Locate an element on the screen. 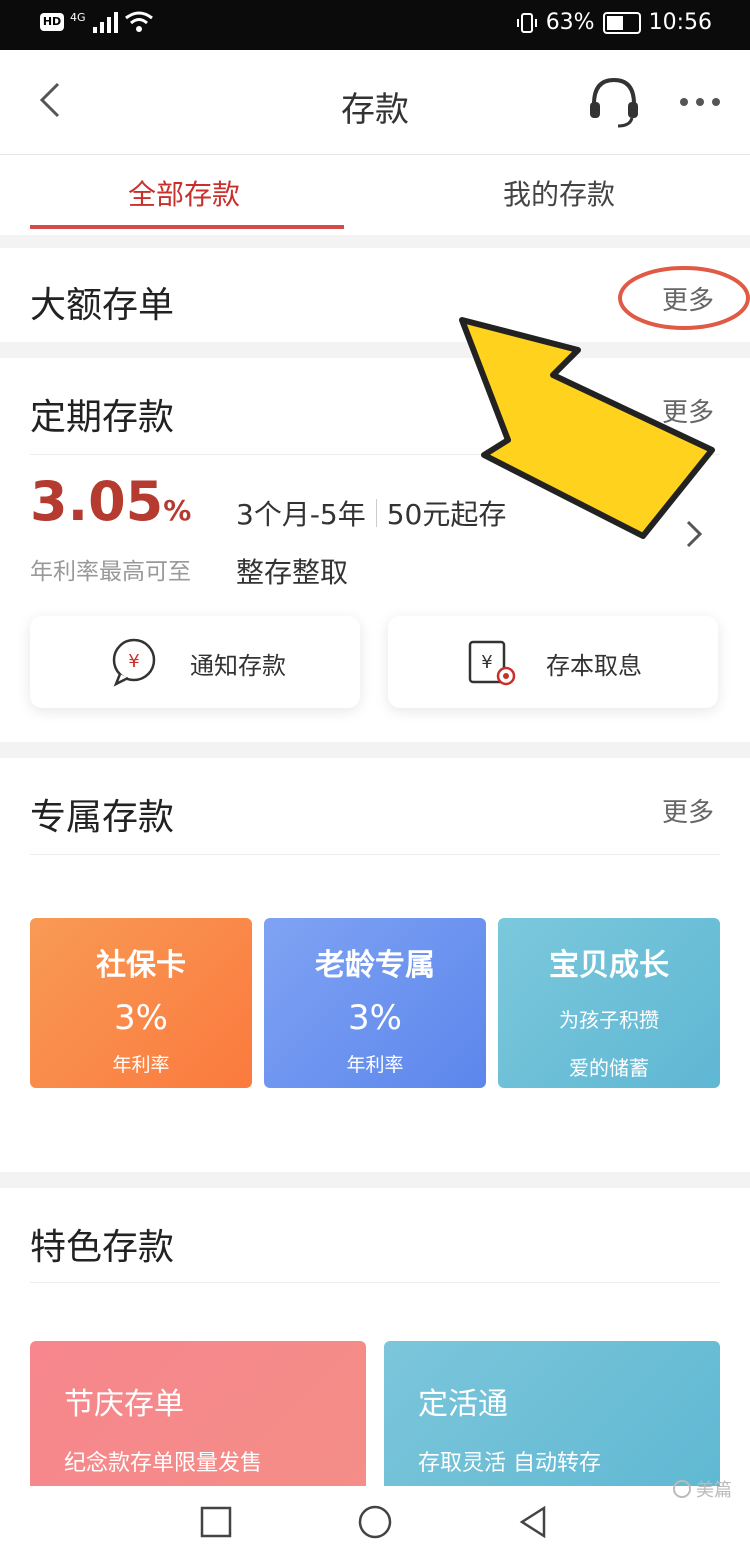  annotation-overlay is located at coordinates (604, 402).